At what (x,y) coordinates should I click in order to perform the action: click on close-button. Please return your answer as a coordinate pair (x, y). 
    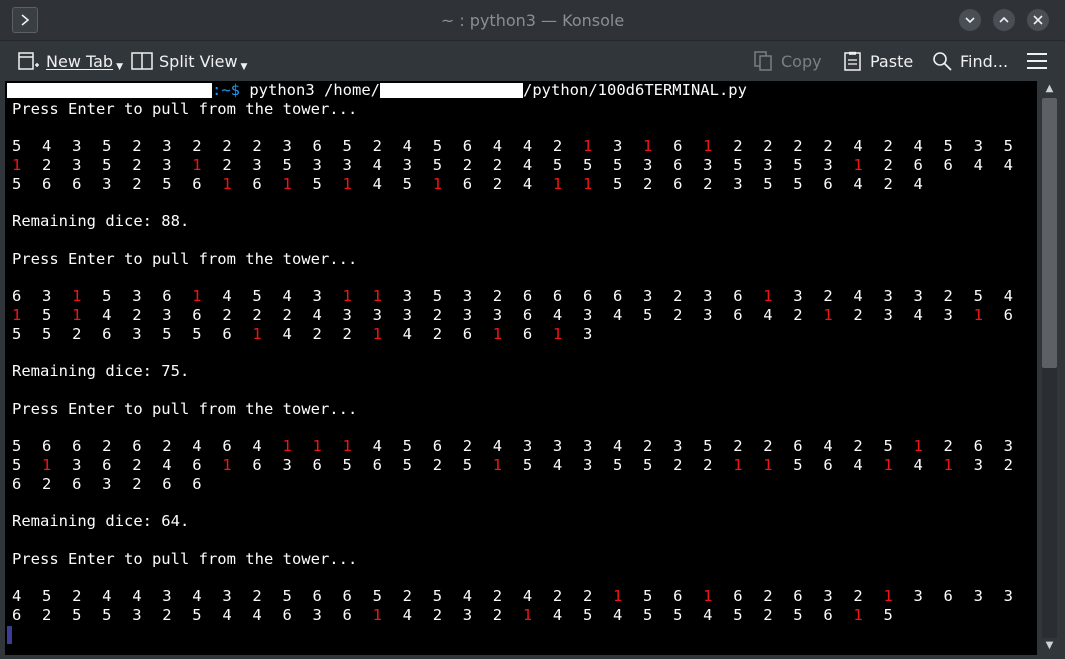
    Looking at the image, I should click on (1038, 20).